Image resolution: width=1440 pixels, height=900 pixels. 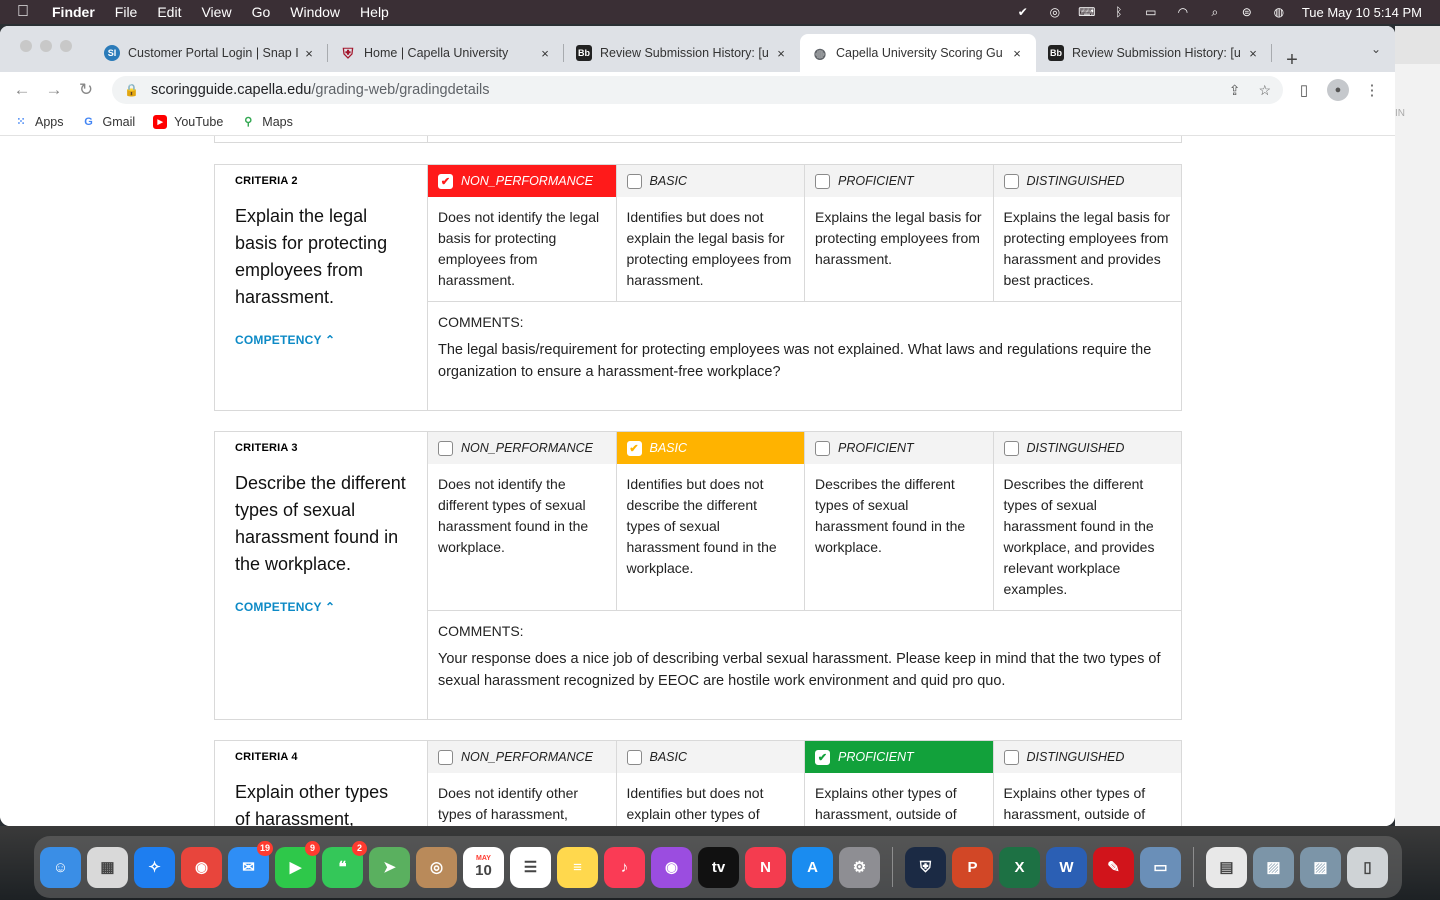 What do you see at coordinates (577, 867) in the screenshot?
I see `dock-notes-icon: ≡` at bounding box center [577, 867].